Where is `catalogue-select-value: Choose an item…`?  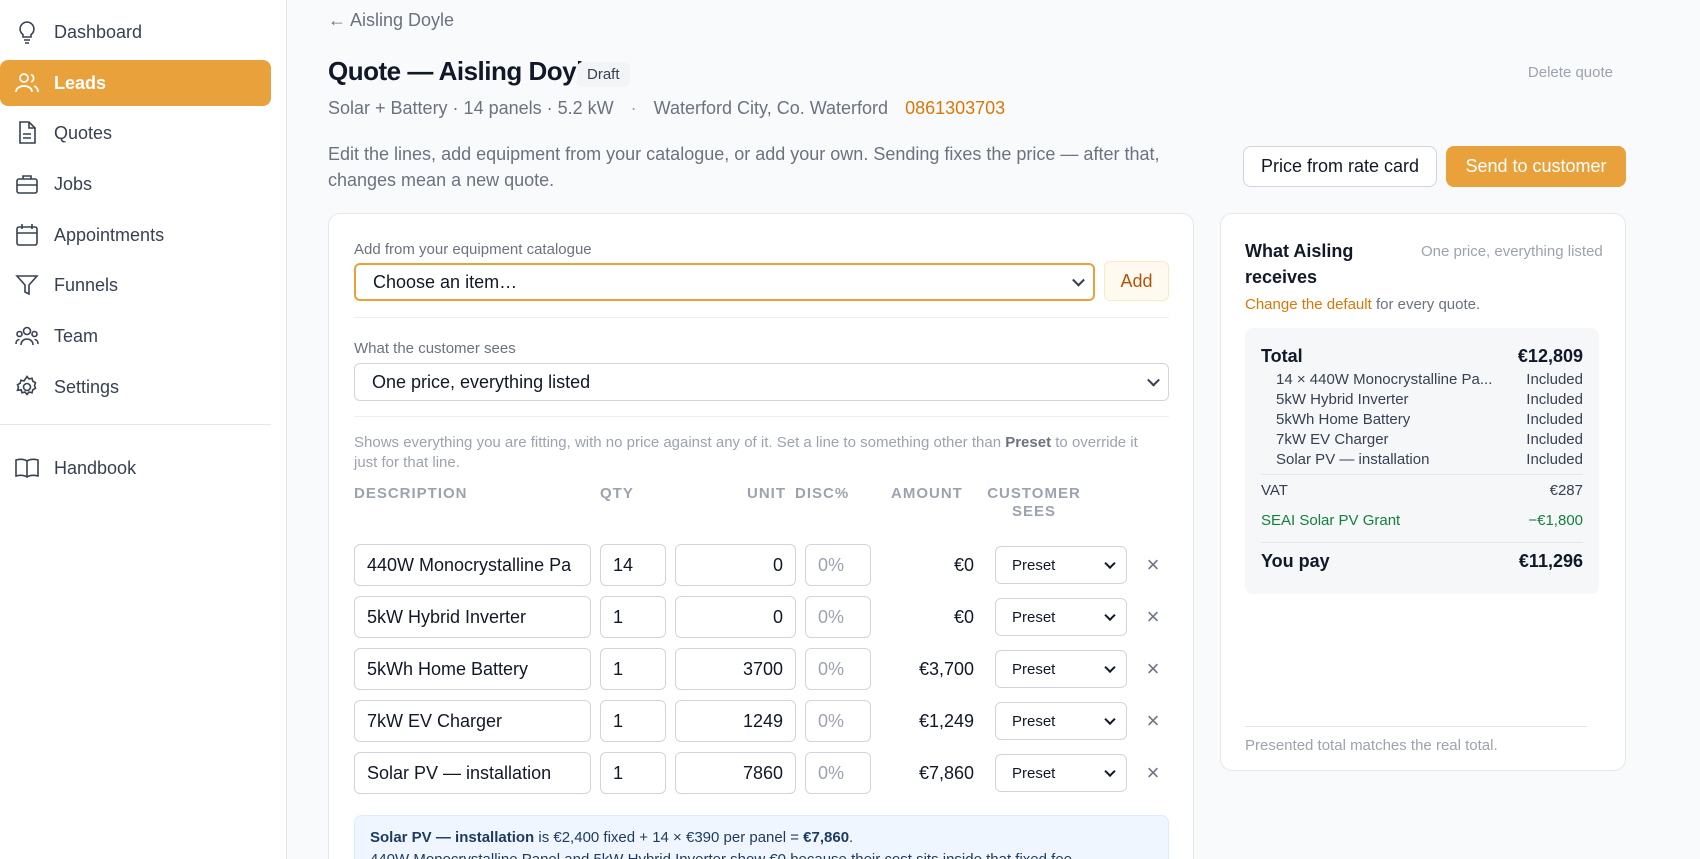 catalogue-select-value: Choose an item… is located at coordinates (445, 281).